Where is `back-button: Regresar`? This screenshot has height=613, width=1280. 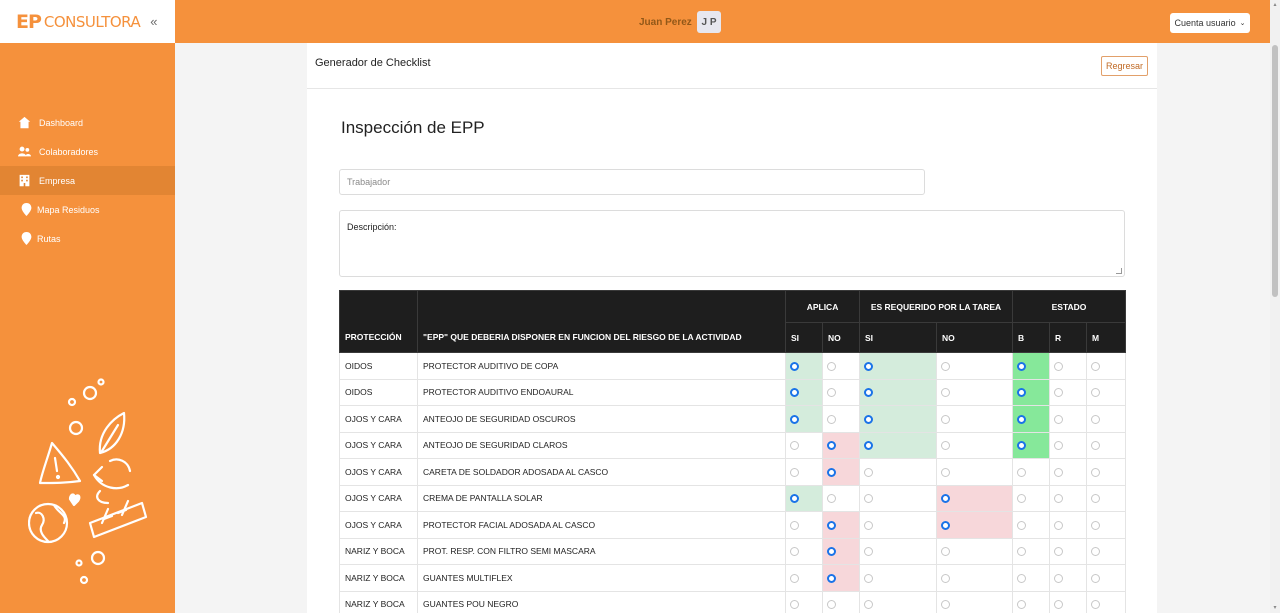
back-button: Regresar is located at coordinates (1124, 66).